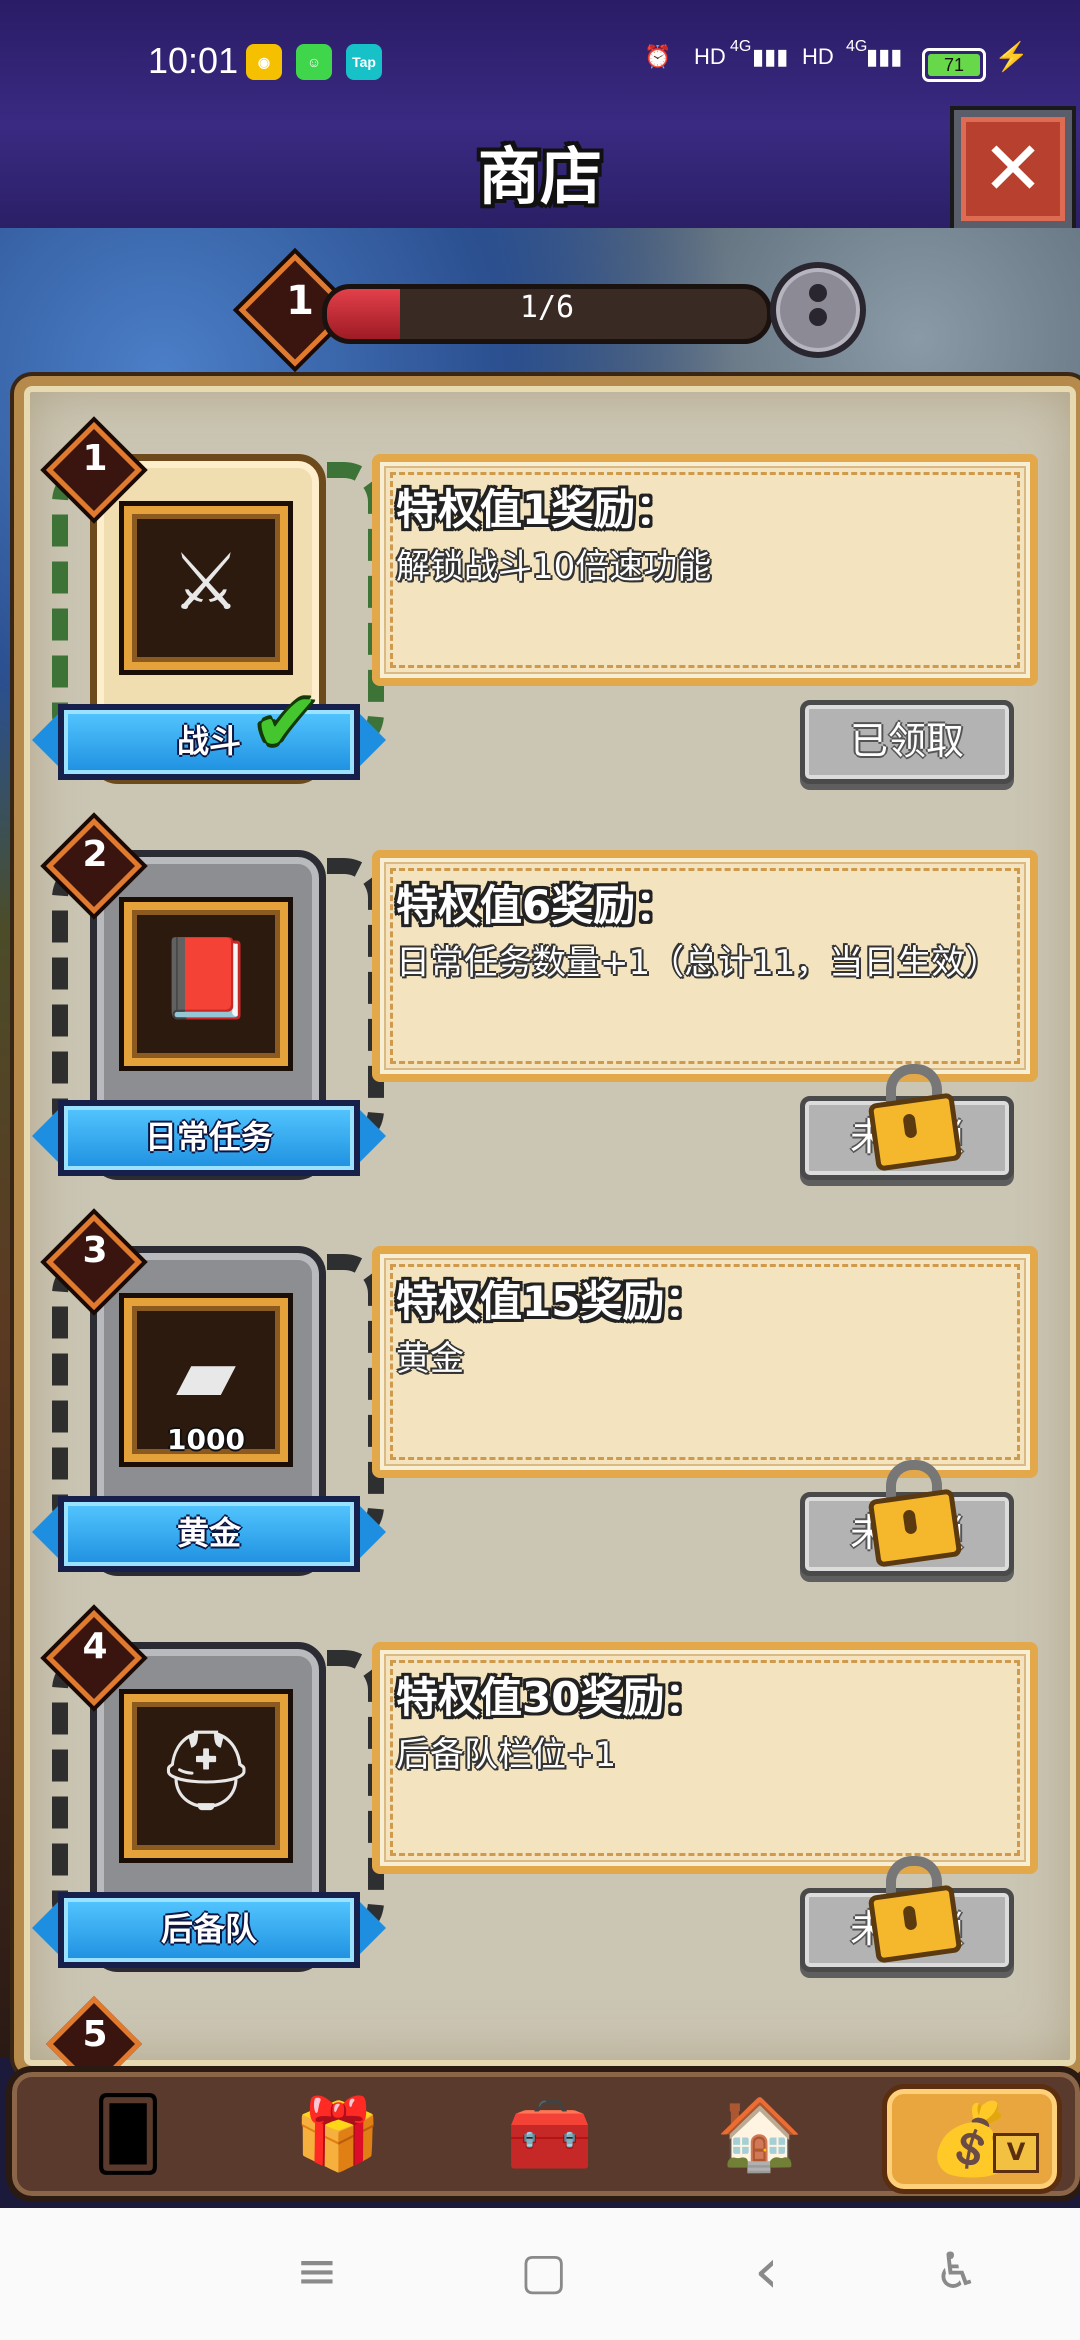 The image size is (1080, 2340). I want to click on reward-description-box: 特权值6奖励： 日常任务数量+1（总计11，当日生效）, so click(705, 966).